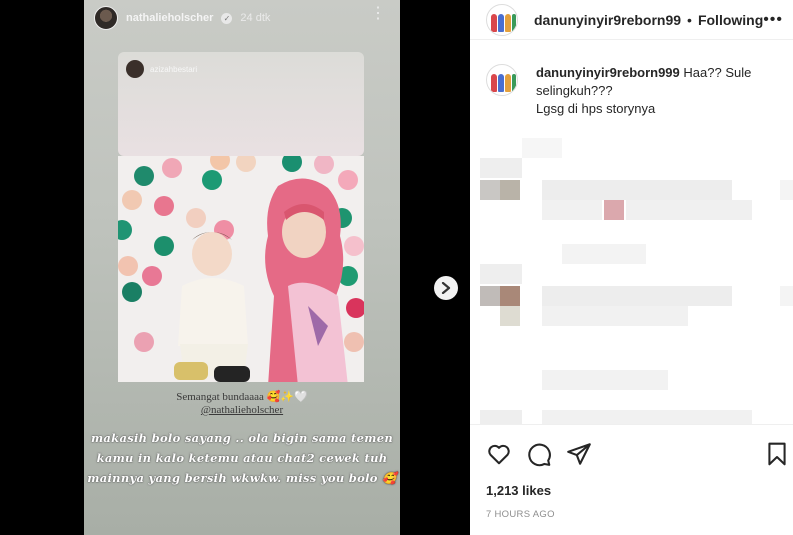 Image resolution: width=793 pixels, height=535 pixels. I want to click on shared-story-username: azizahbestari, so click(174, 69).